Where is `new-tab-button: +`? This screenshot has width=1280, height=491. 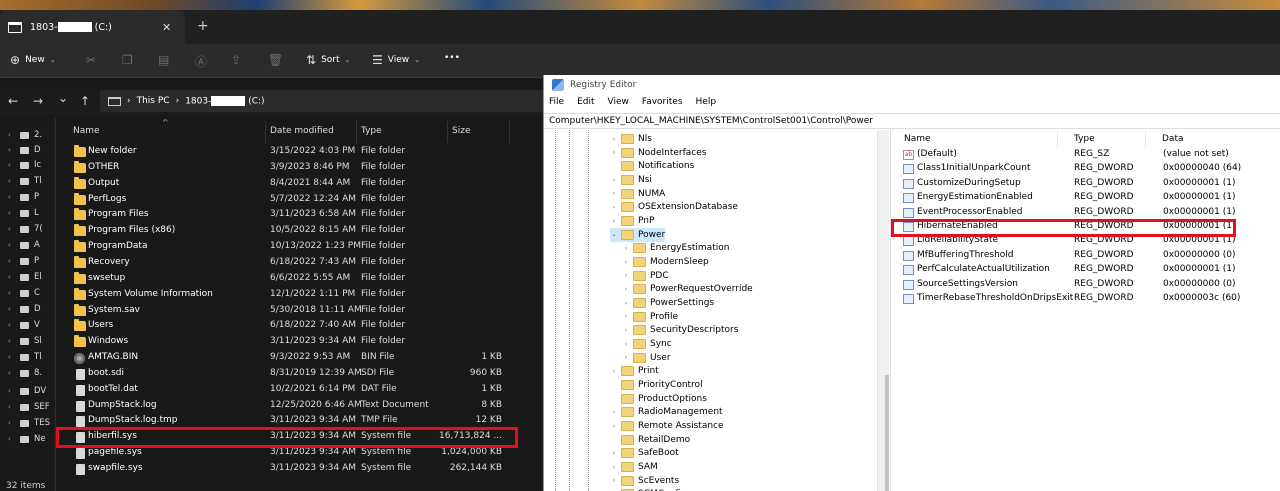
new-tab-button: + is located at coordinates (203, 26).